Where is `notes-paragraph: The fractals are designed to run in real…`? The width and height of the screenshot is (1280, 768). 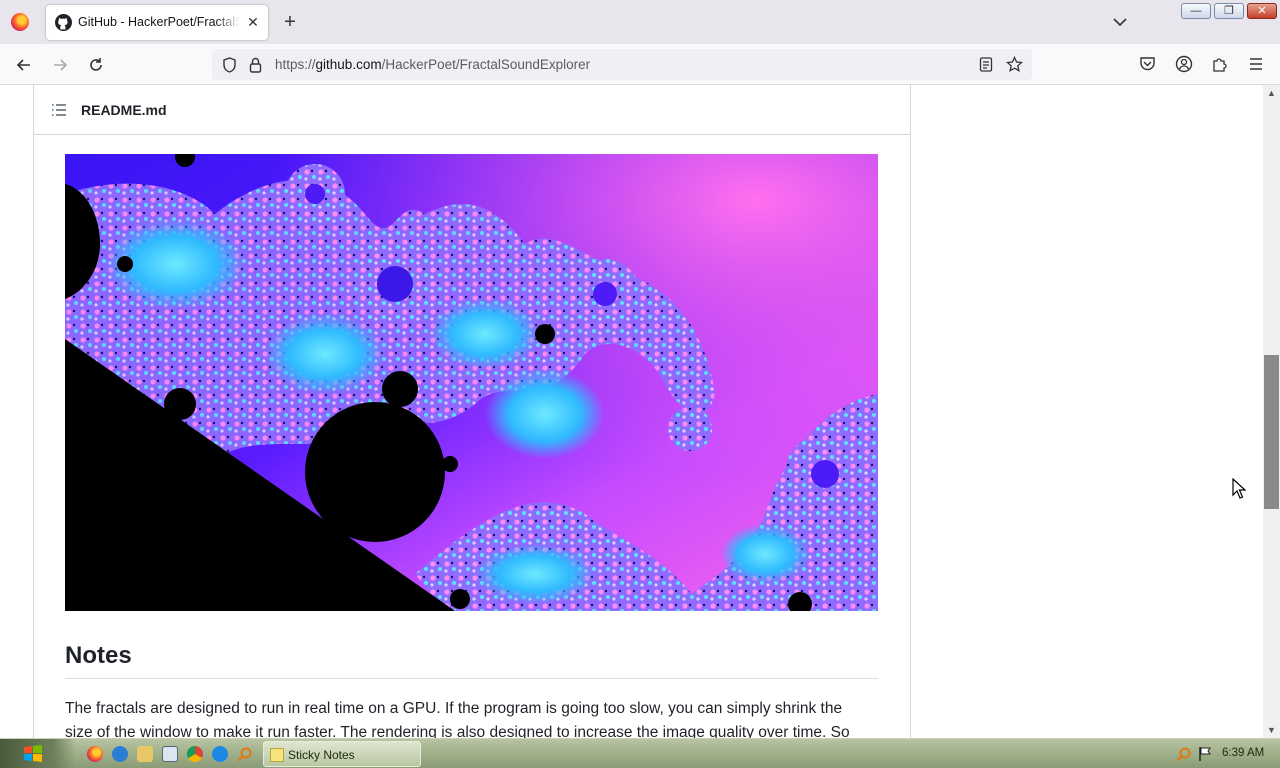
notes-paragraph: The fractals are designed to run in real… is located at coordinates (471, 717).